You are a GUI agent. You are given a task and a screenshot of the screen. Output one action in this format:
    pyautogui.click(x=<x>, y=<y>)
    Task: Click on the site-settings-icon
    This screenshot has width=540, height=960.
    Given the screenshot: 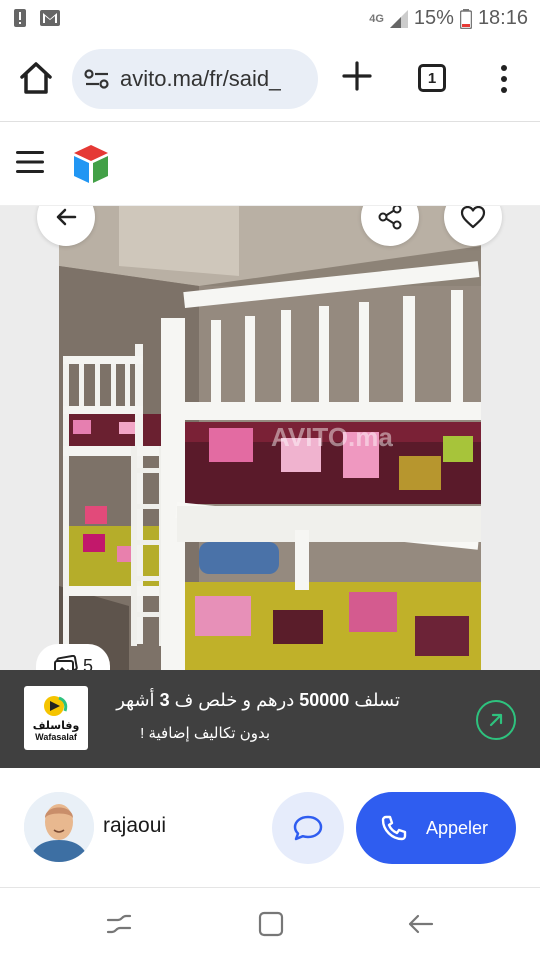 What is the action you would take?
    pyautogui.click(x=97, y=79)
    